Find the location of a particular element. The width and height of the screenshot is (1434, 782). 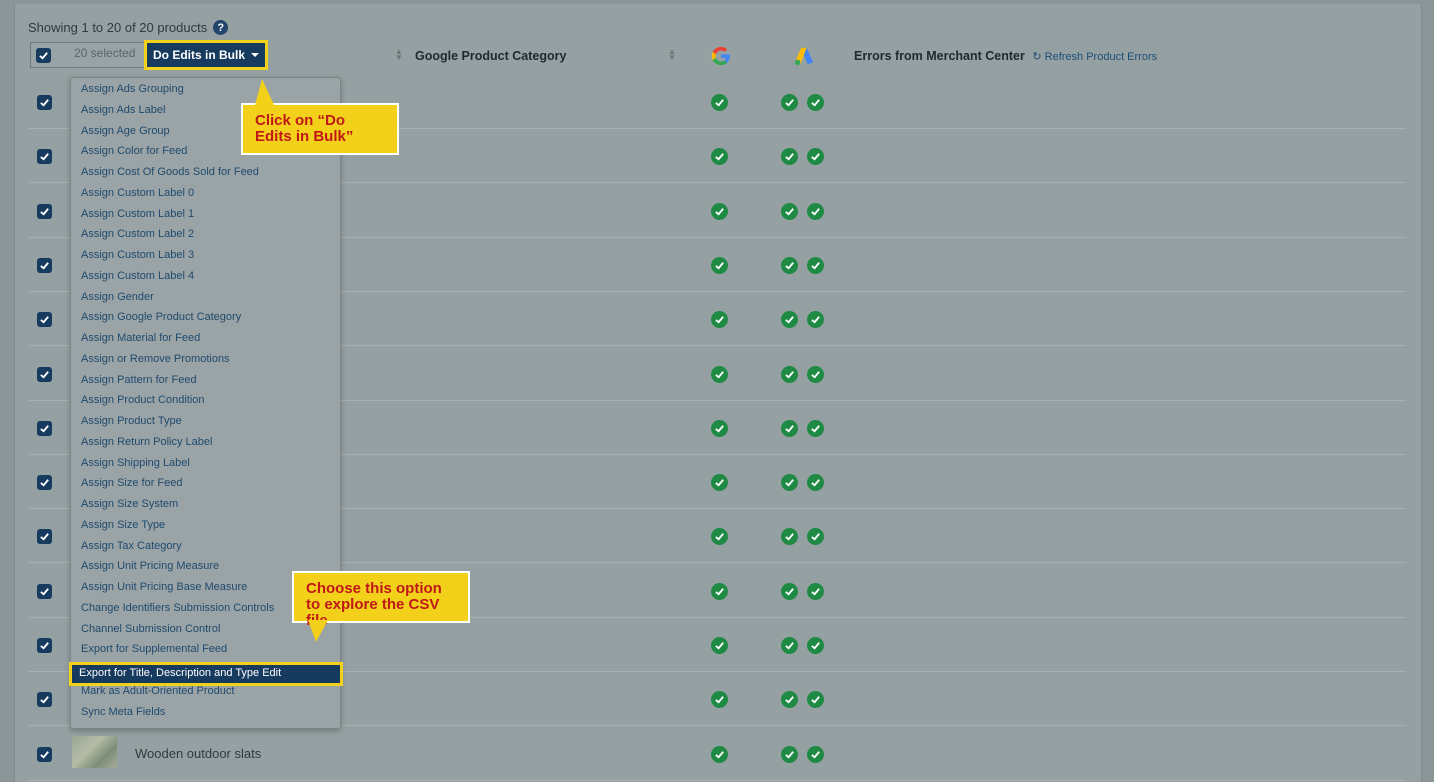

menu-item: Export for Supplemental Feed is located at coordinates (154, 649).